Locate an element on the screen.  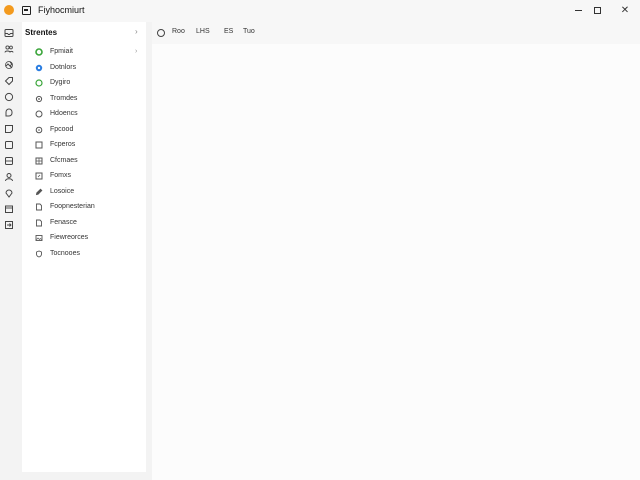
toolbar-item: ES is located at coordinates (228, 31).